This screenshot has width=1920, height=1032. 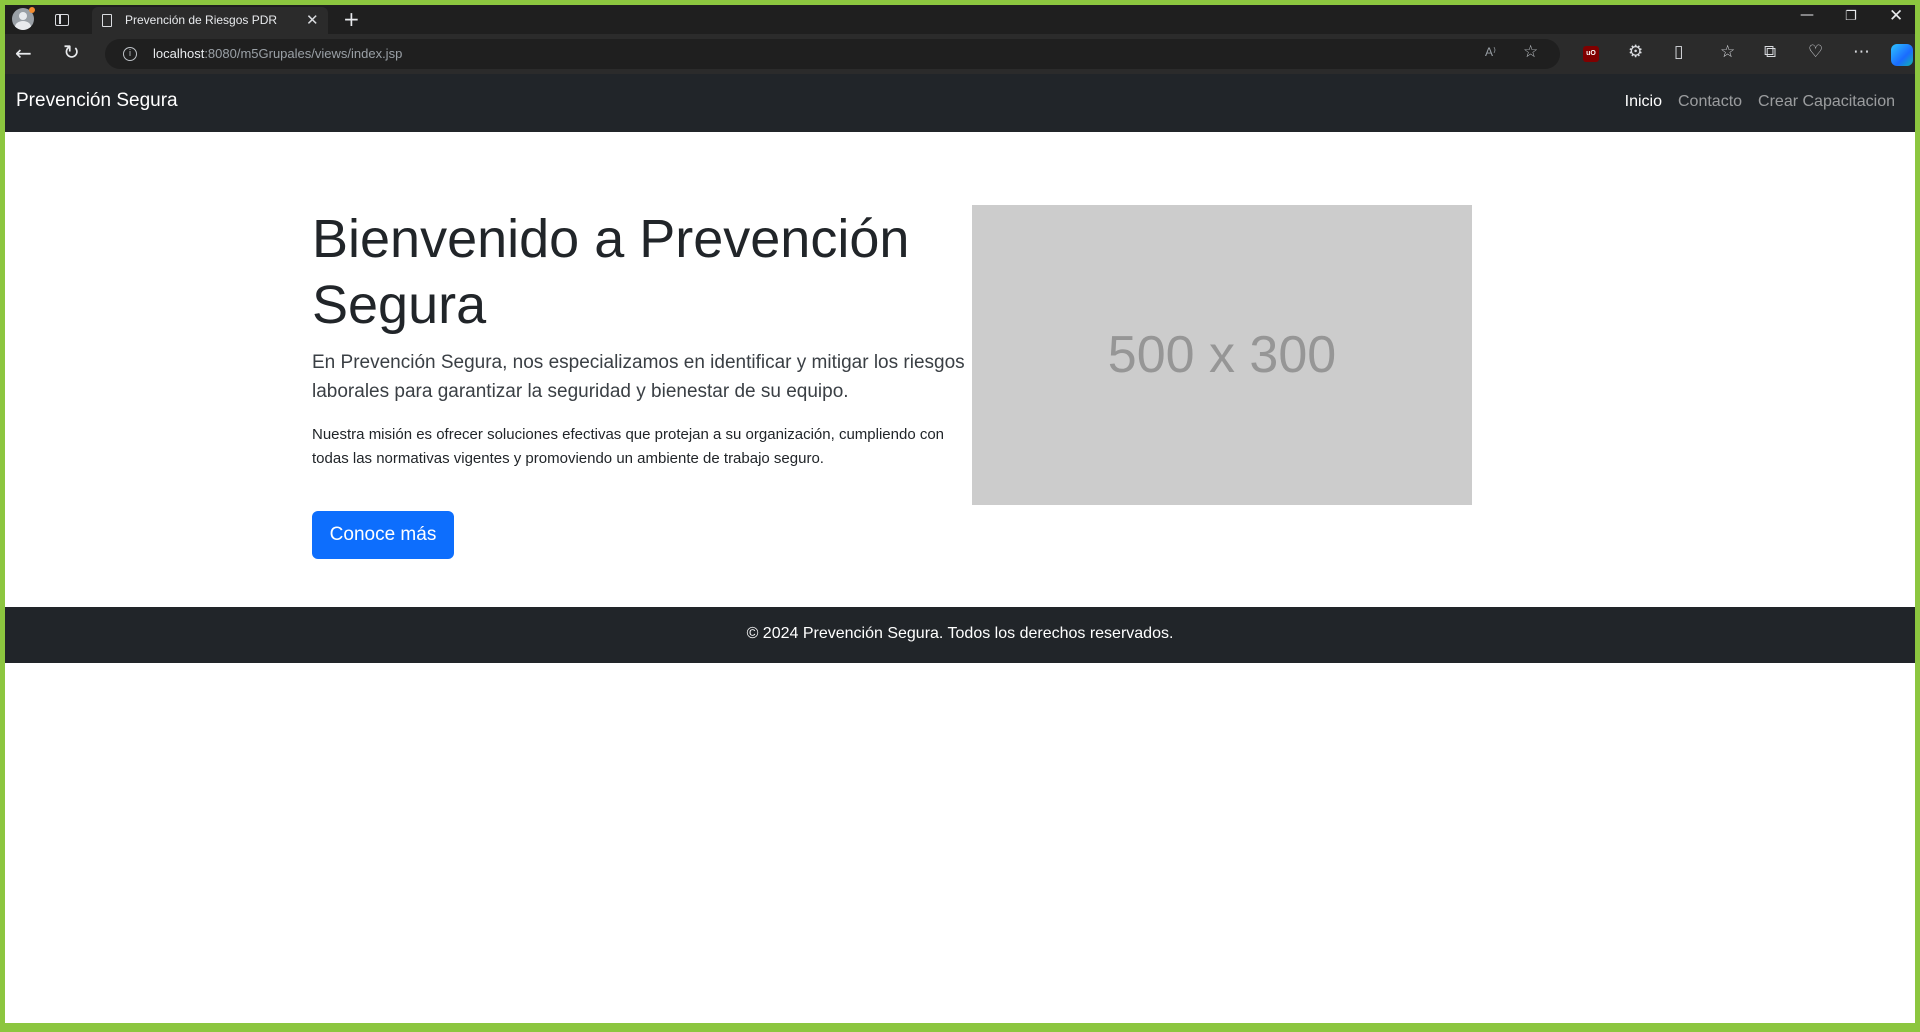 I want to click on tab-active: Prevención de Riesgos PDR ✕, so click(x=210, y=20).